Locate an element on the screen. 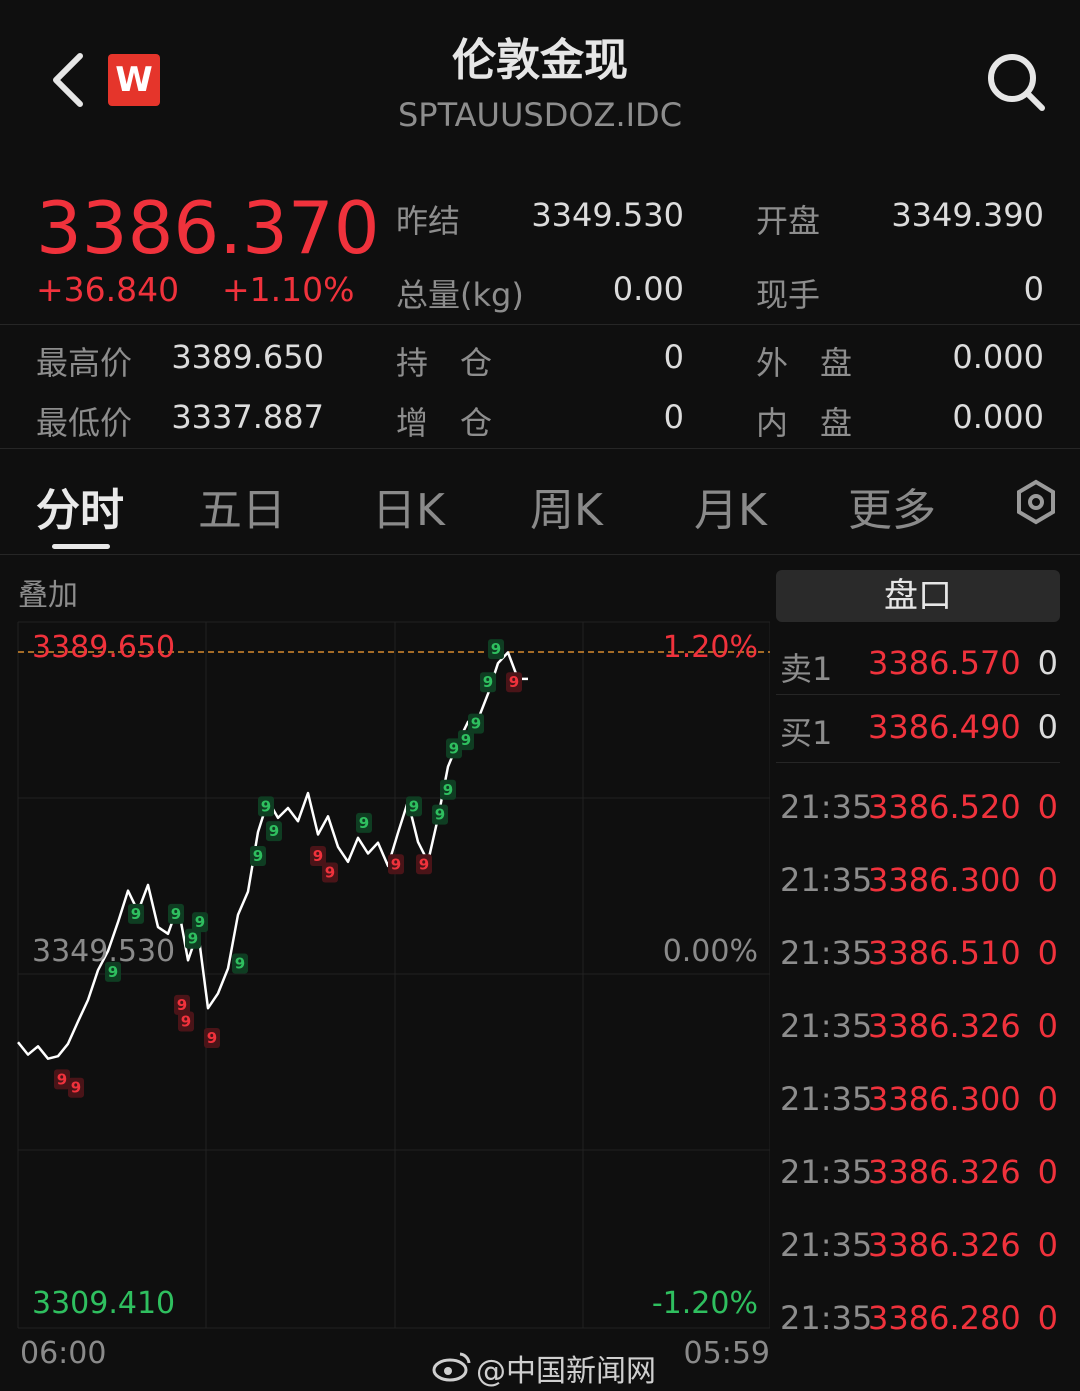  stat-value-prev-settle: 3349.530 is located at coordinates (607, 215).